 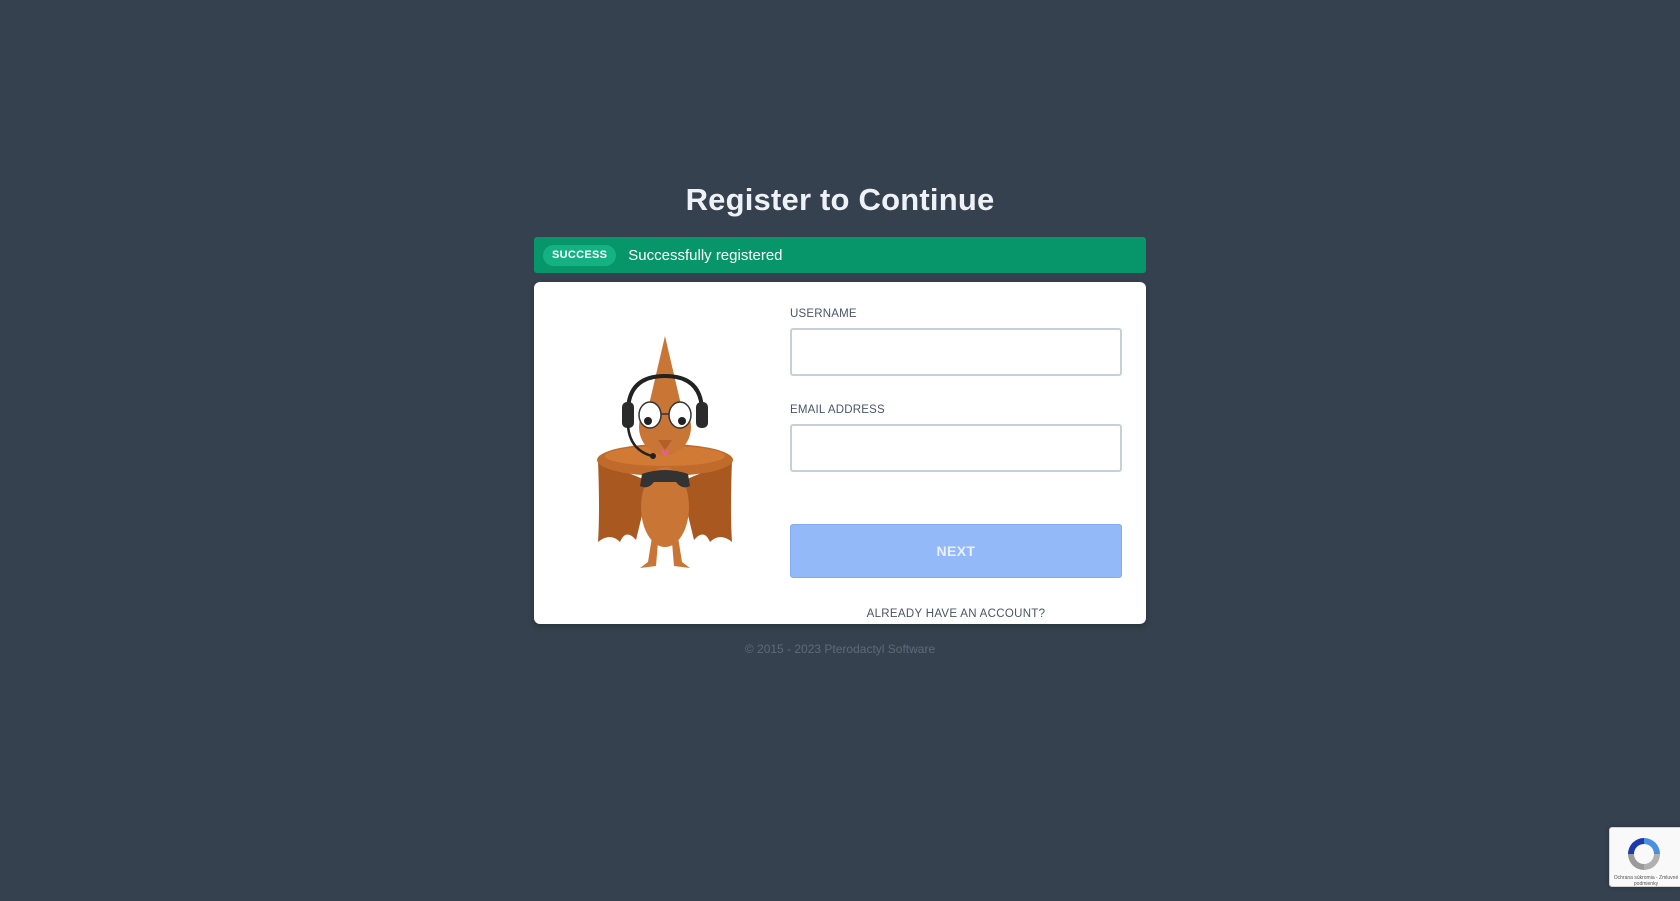 I want to click on recaptcha-badge: Ochrana súkromia - Zmluvné podmienky, so click(x=1644, y=857).